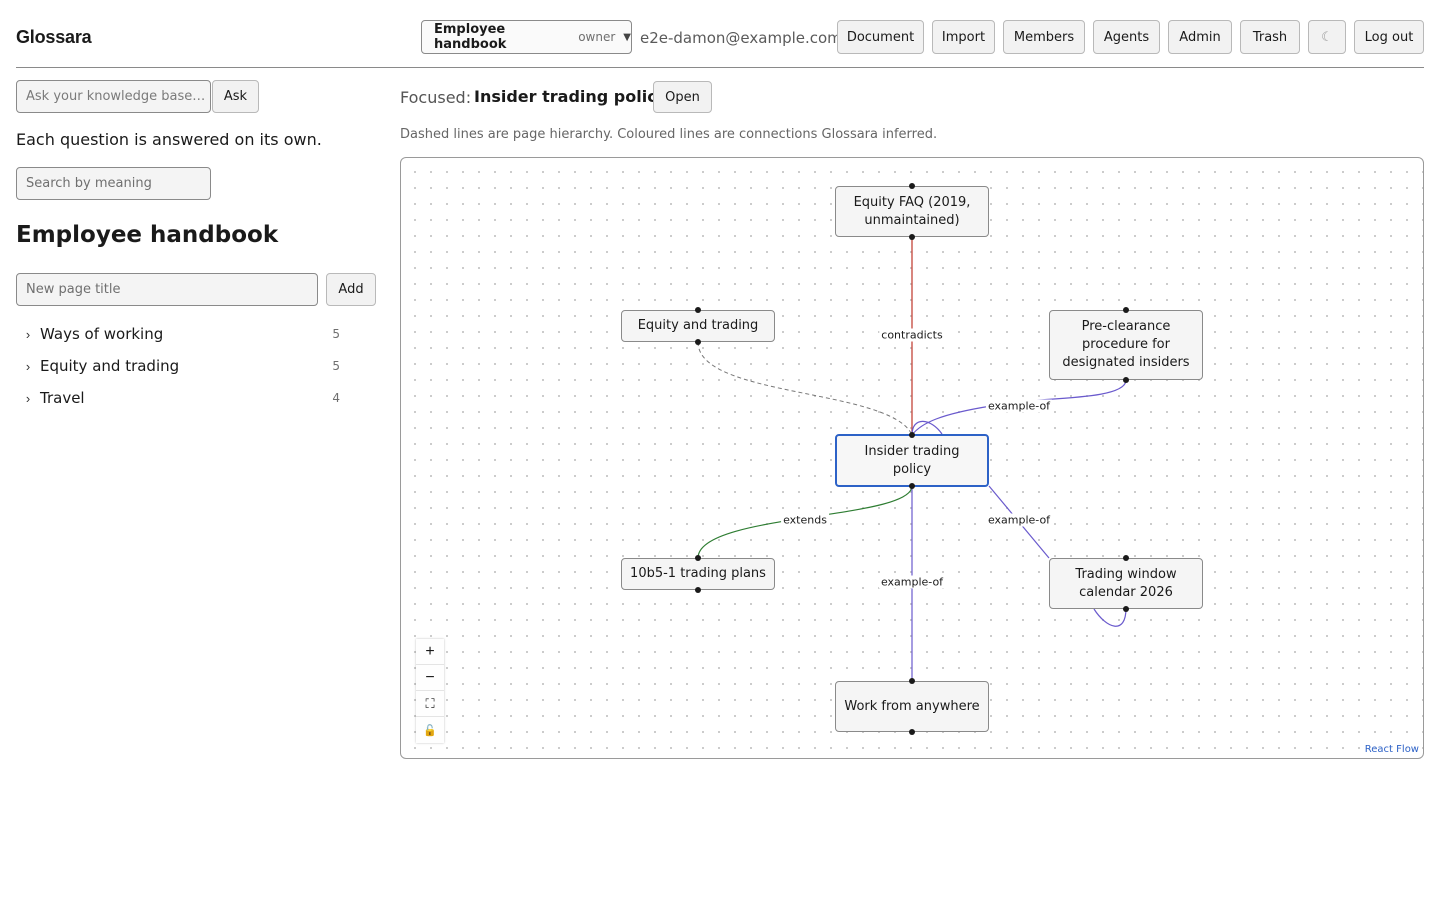 The image size is (1440, 900). What do you see at coordinates (62, 398) in the screenshot?
I see `tree-item-label: Travel` at bounding box center [62, 398].